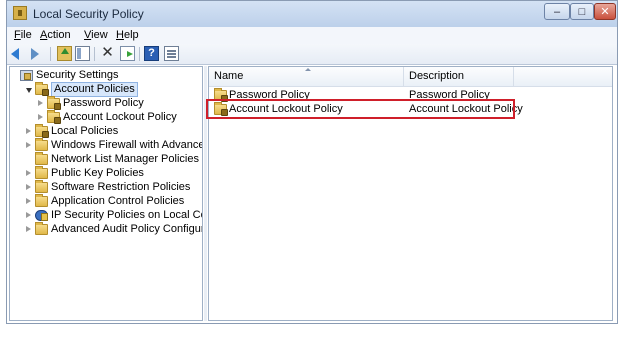  I want to click on menu-view-label: iew, so click(99, 35).